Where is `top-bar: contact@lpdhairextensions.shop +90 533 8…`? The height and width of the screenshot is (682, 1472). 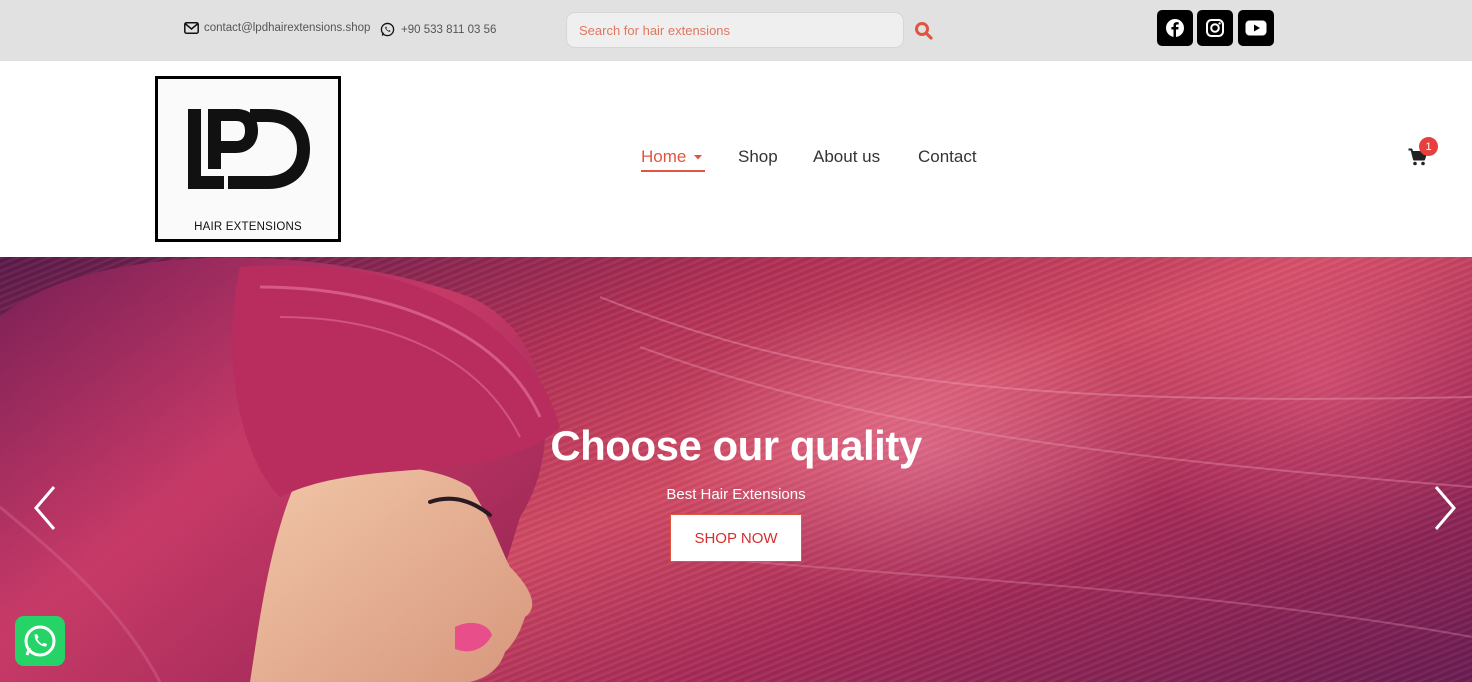 top-bar: contact@lpdhairextensions.shop +90 533 8… is located at coordinates (736, 30).